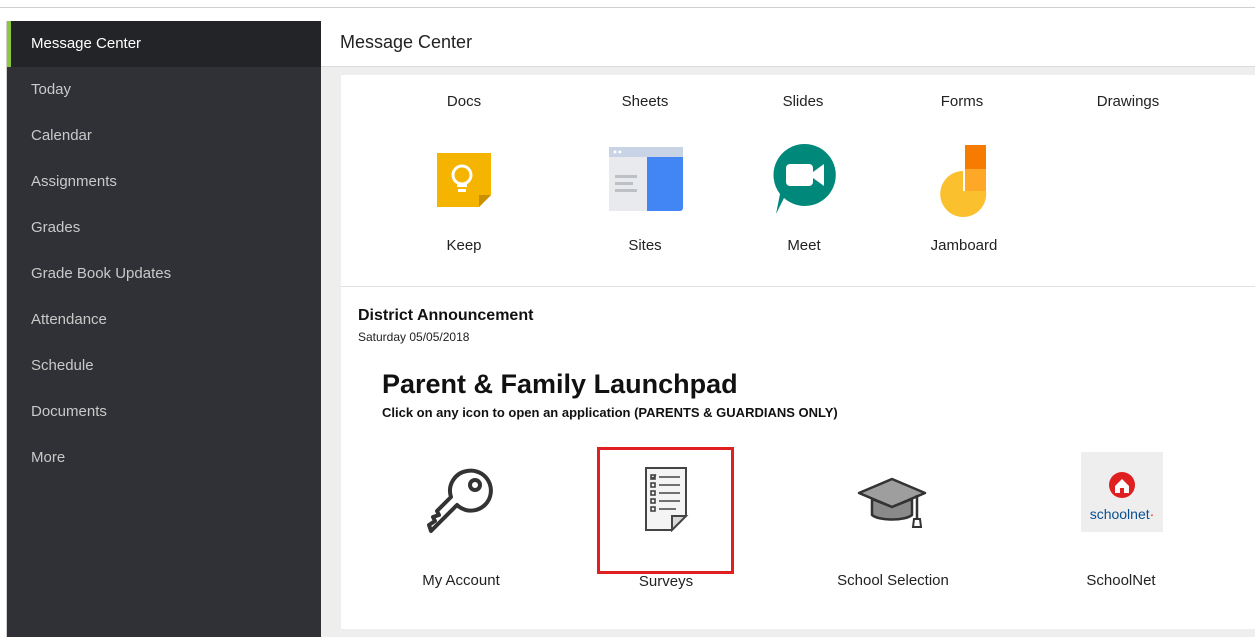 This screenshot has width=1255, height=637. What do you see at coordinates (1128, 101) in the screenshot?
I see `drawings-link: Drawings` at bounding box center [1128, 101].